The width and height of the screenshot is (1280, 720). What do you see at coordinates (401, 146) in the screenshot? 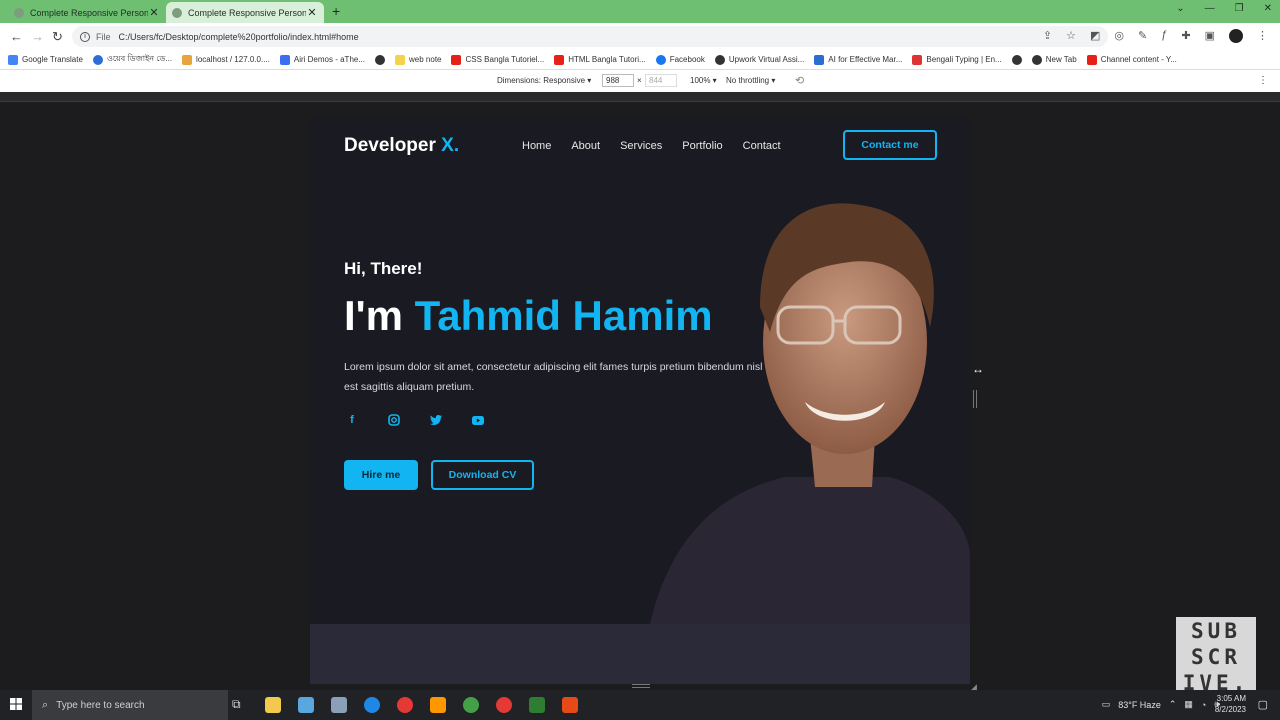
I see `site-logo: Developer X.` at bounding box center [401, 146].